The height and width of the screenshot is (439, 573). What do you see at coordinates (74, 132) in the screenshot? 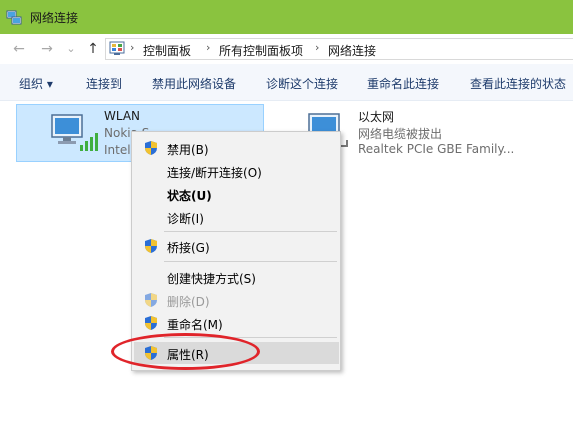
I see `wifi-adapter-icon` at bounding box center [74, 132].